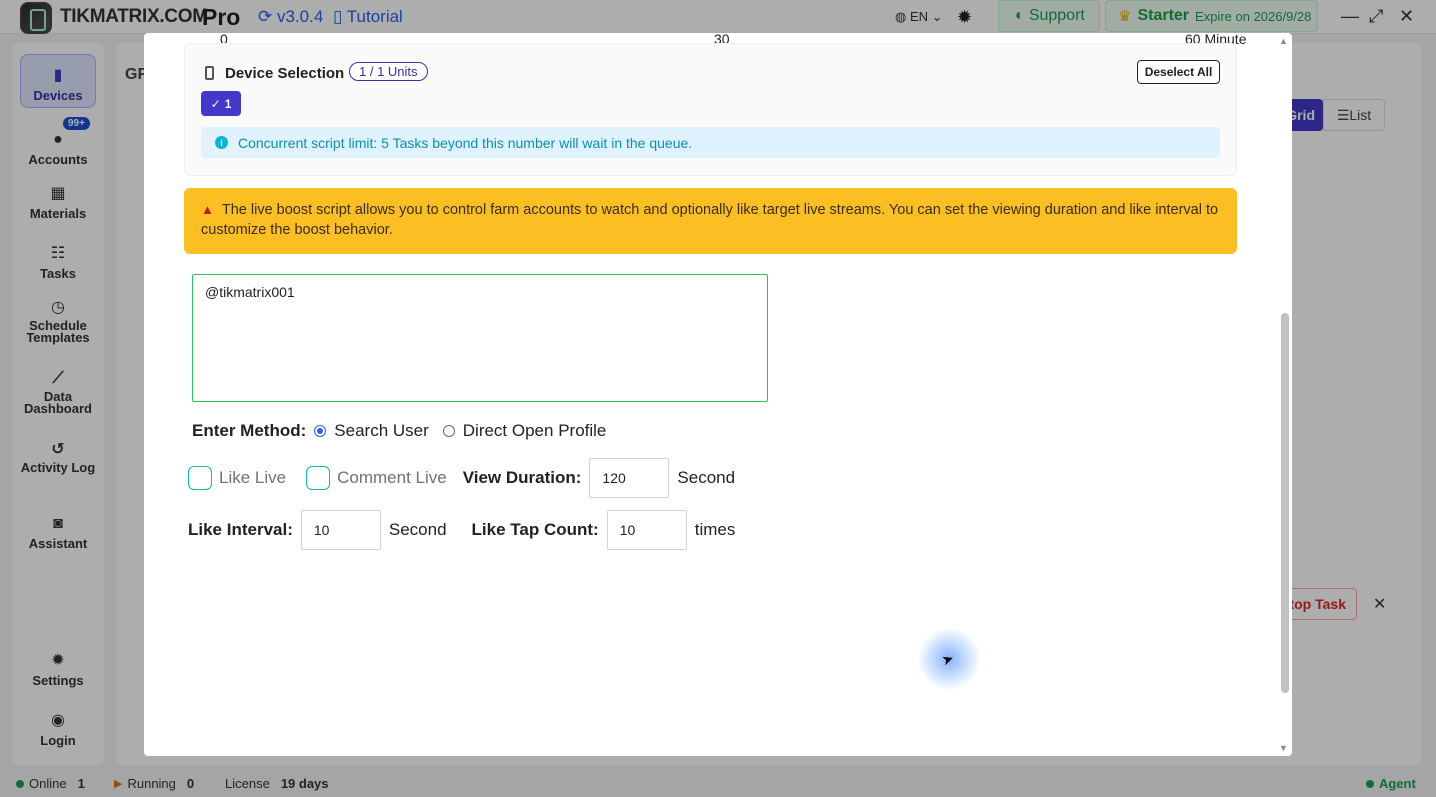  I want to click on like-tap-count-unit: times, so click(715, 529).